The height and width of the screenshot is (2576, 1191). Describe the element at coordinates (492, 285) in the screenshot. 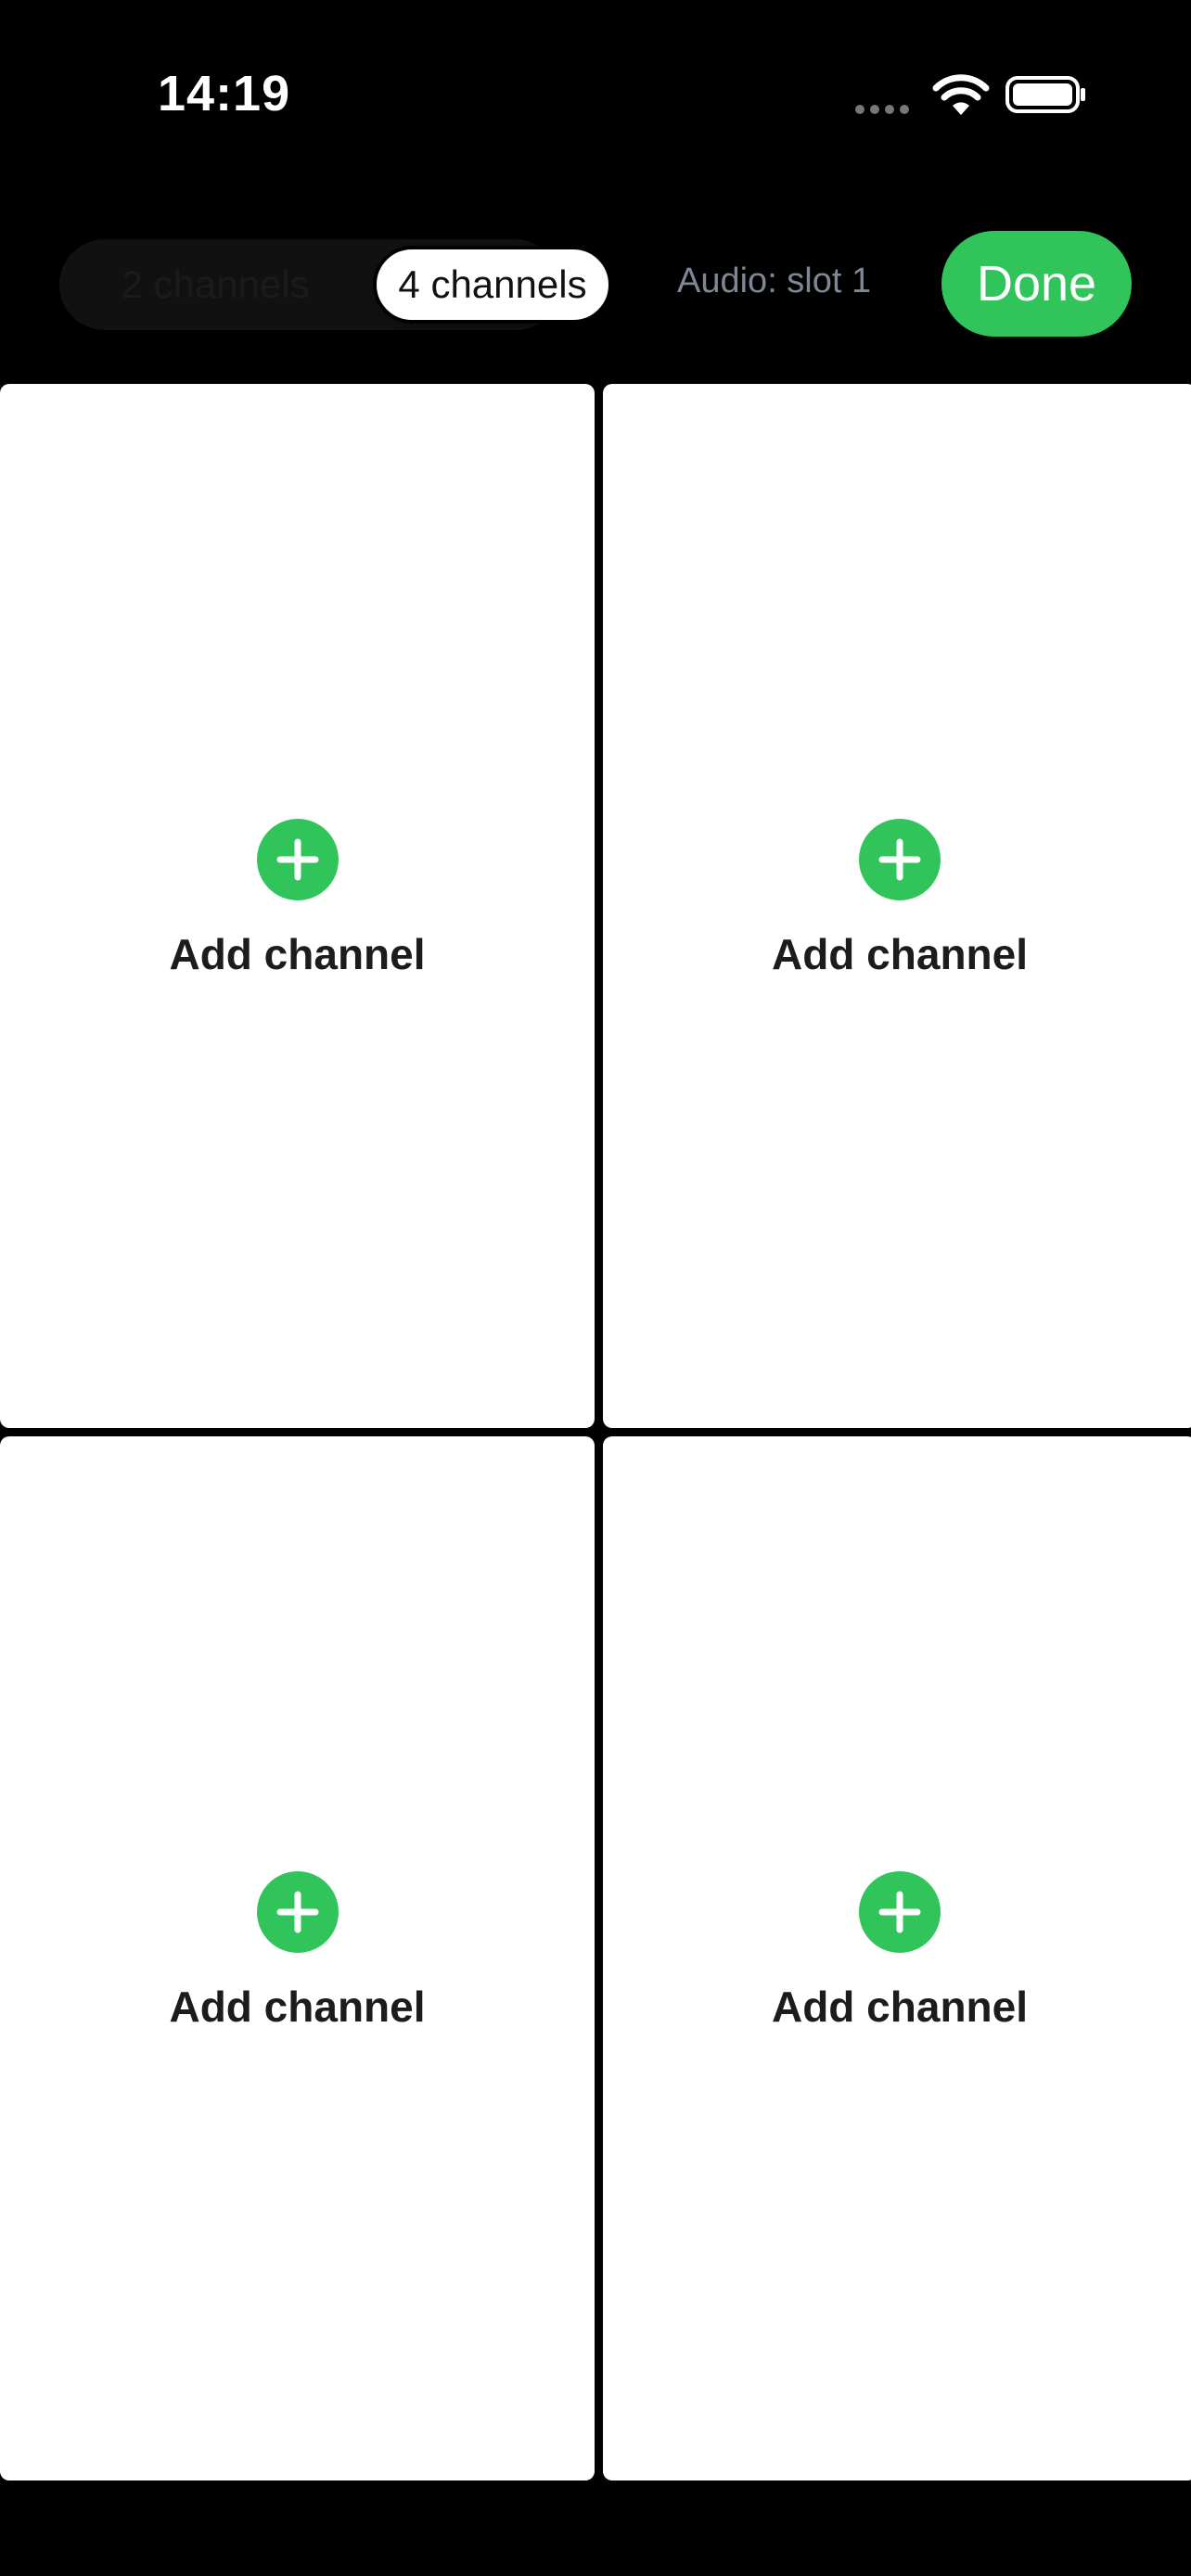

I see `segment-4-channels: 4 channels` at that location.